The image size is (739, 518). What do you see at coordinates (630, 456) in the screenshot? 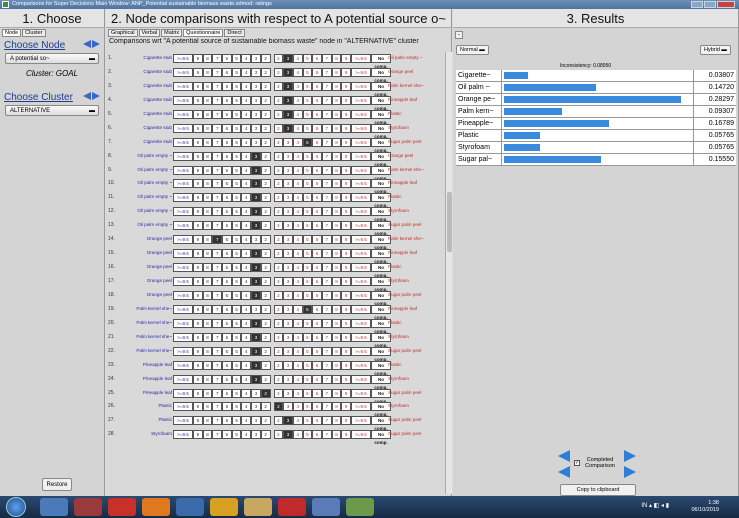
I see `arrow-up-right-icon` at bounding box center [630, 456].